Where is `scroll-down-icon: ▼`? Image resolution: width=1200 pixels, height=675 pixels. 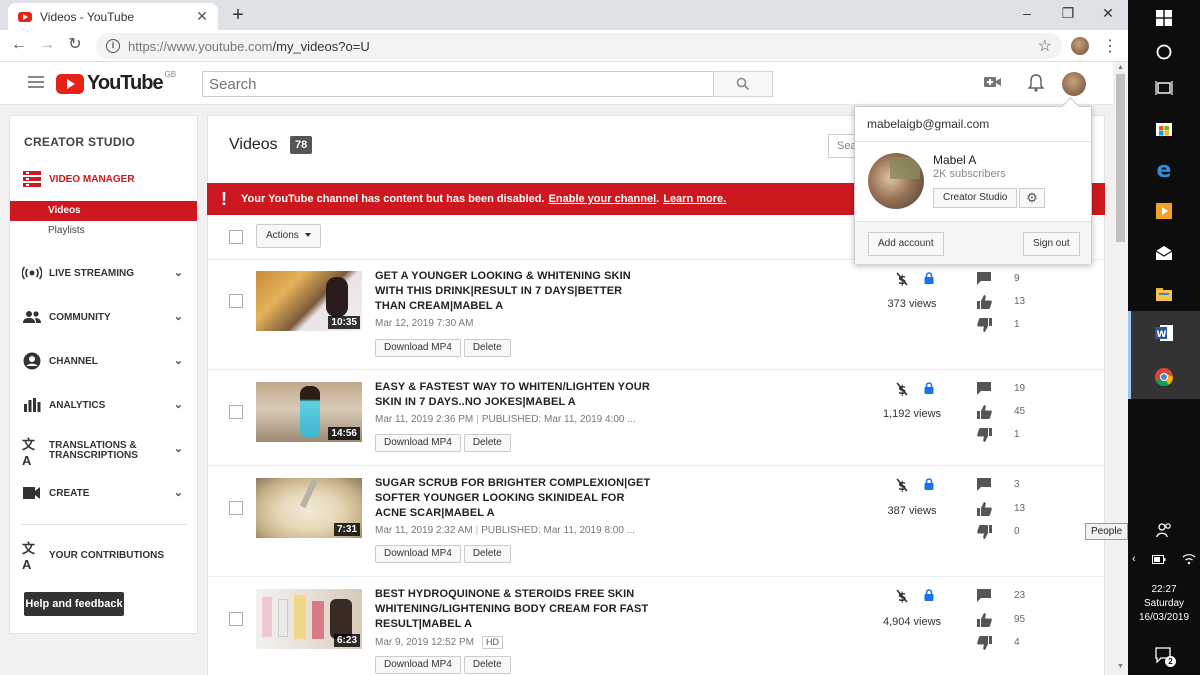
scroll-down-icon: ▼ is located at coordinates (1120, 666).